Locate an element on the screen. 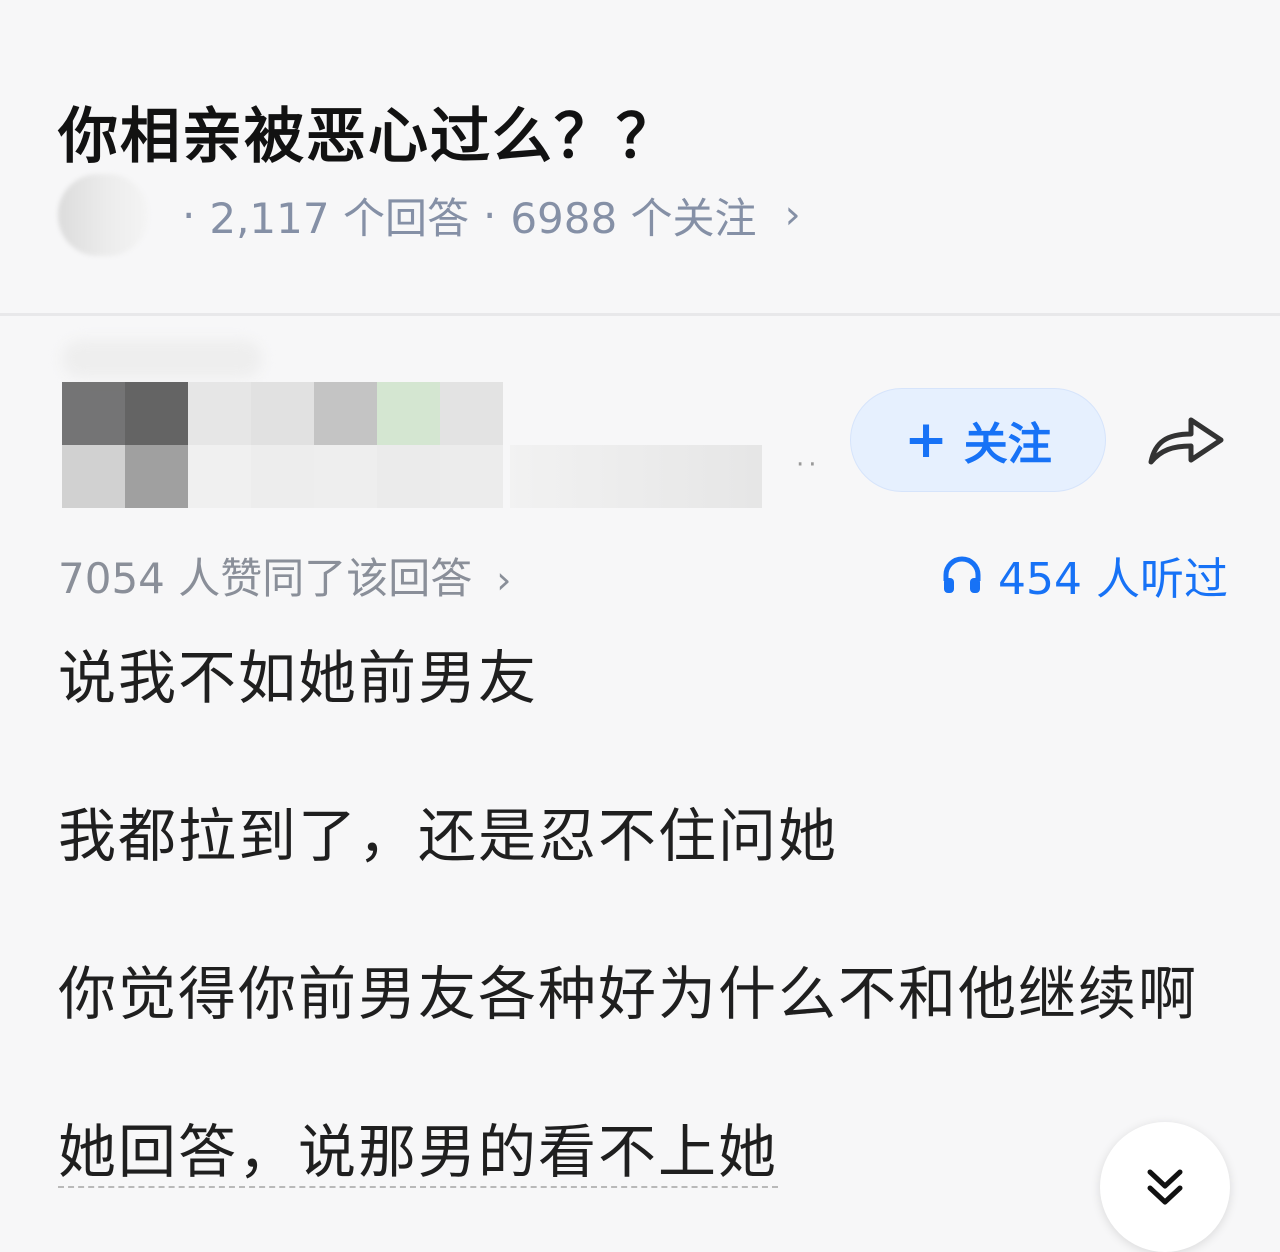  answers-count: 2,117 个回答 is located at coordinates (339, 215).